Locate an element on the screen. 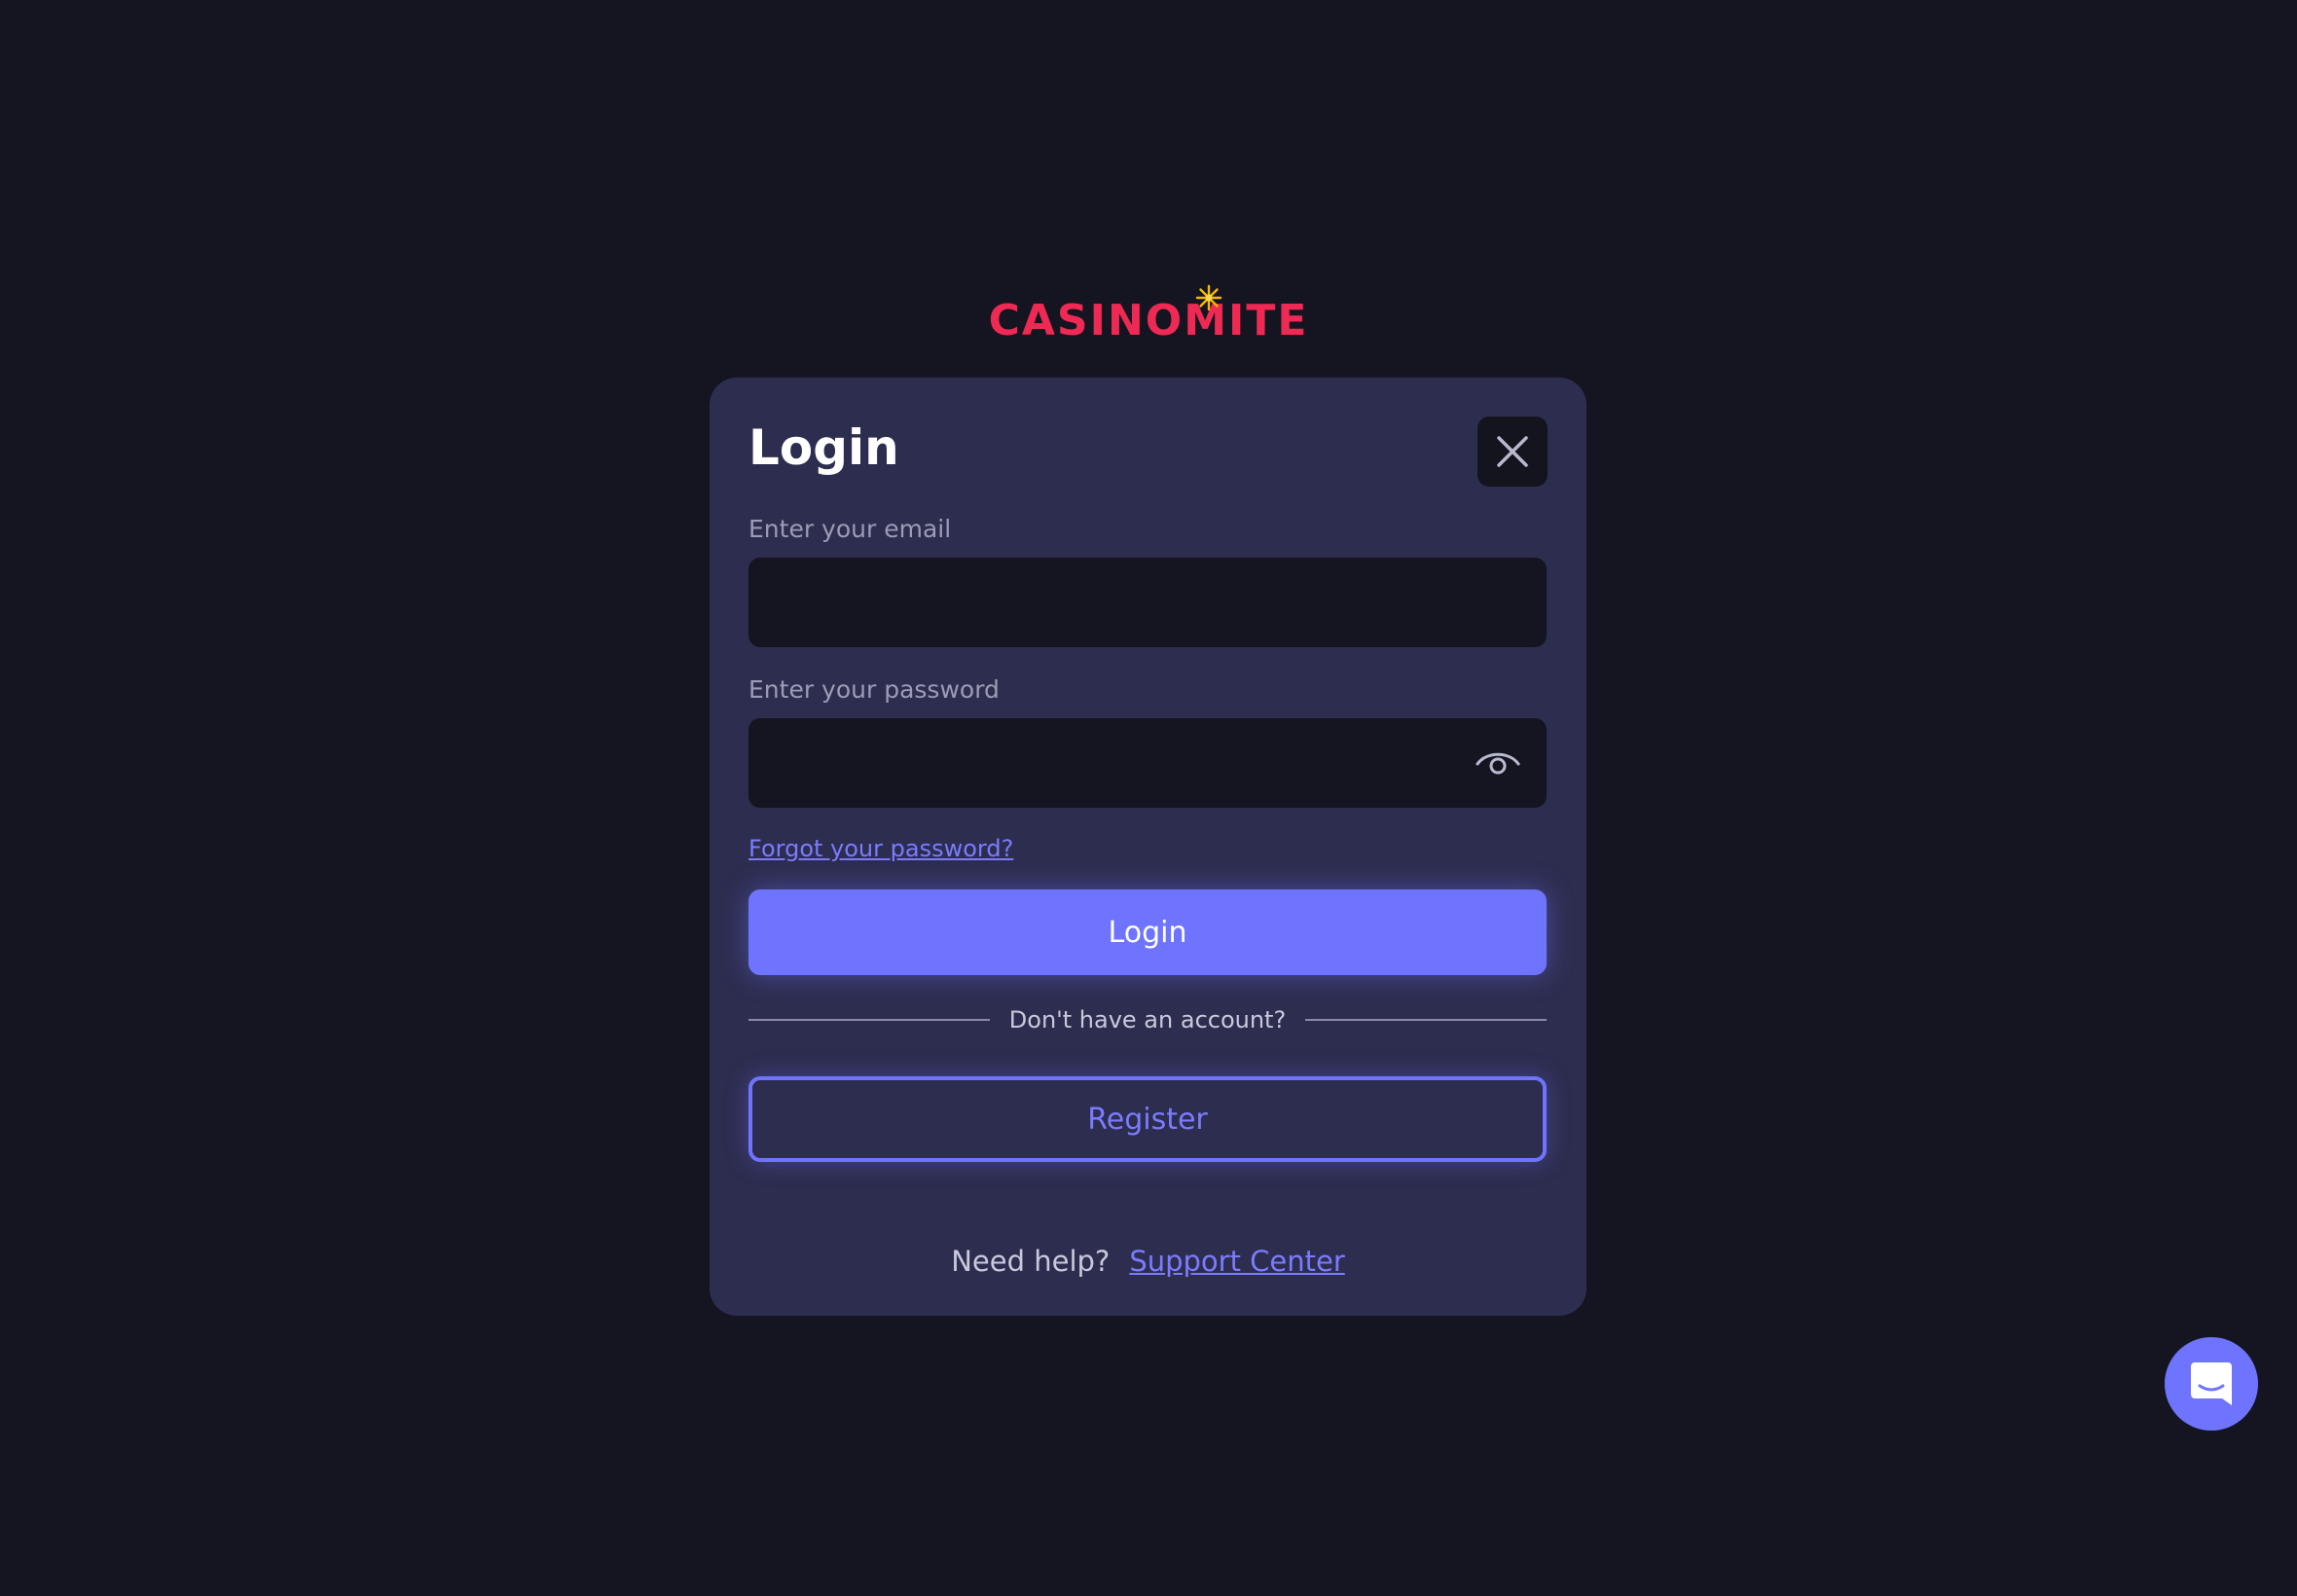 The height and width of the screenshot is (1596, 2297). email-field-container is located at coordinates (1147, 602).